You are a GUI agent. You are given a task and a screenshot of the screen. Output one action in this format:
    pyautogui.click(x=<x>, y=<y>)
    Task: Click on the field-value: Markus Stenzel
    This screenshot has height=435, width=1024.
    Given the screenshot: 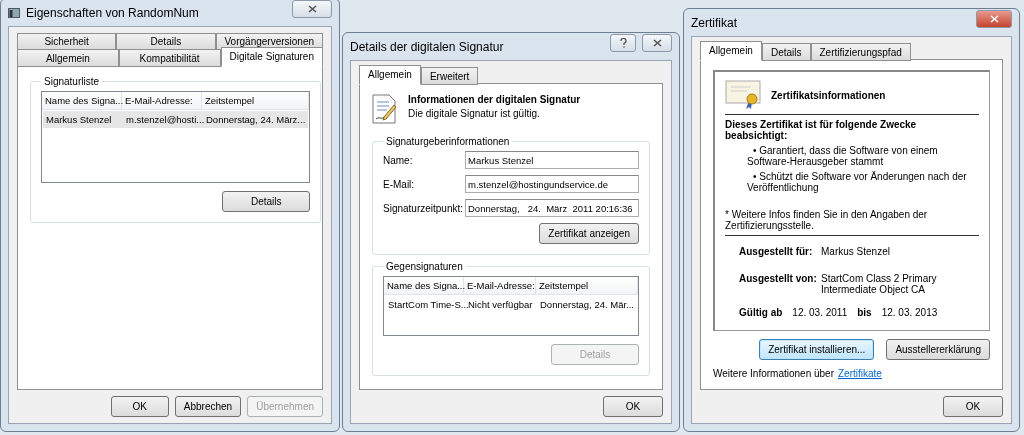 What is the action you would take?
    pyautogui.click(x=856, y=251)
    